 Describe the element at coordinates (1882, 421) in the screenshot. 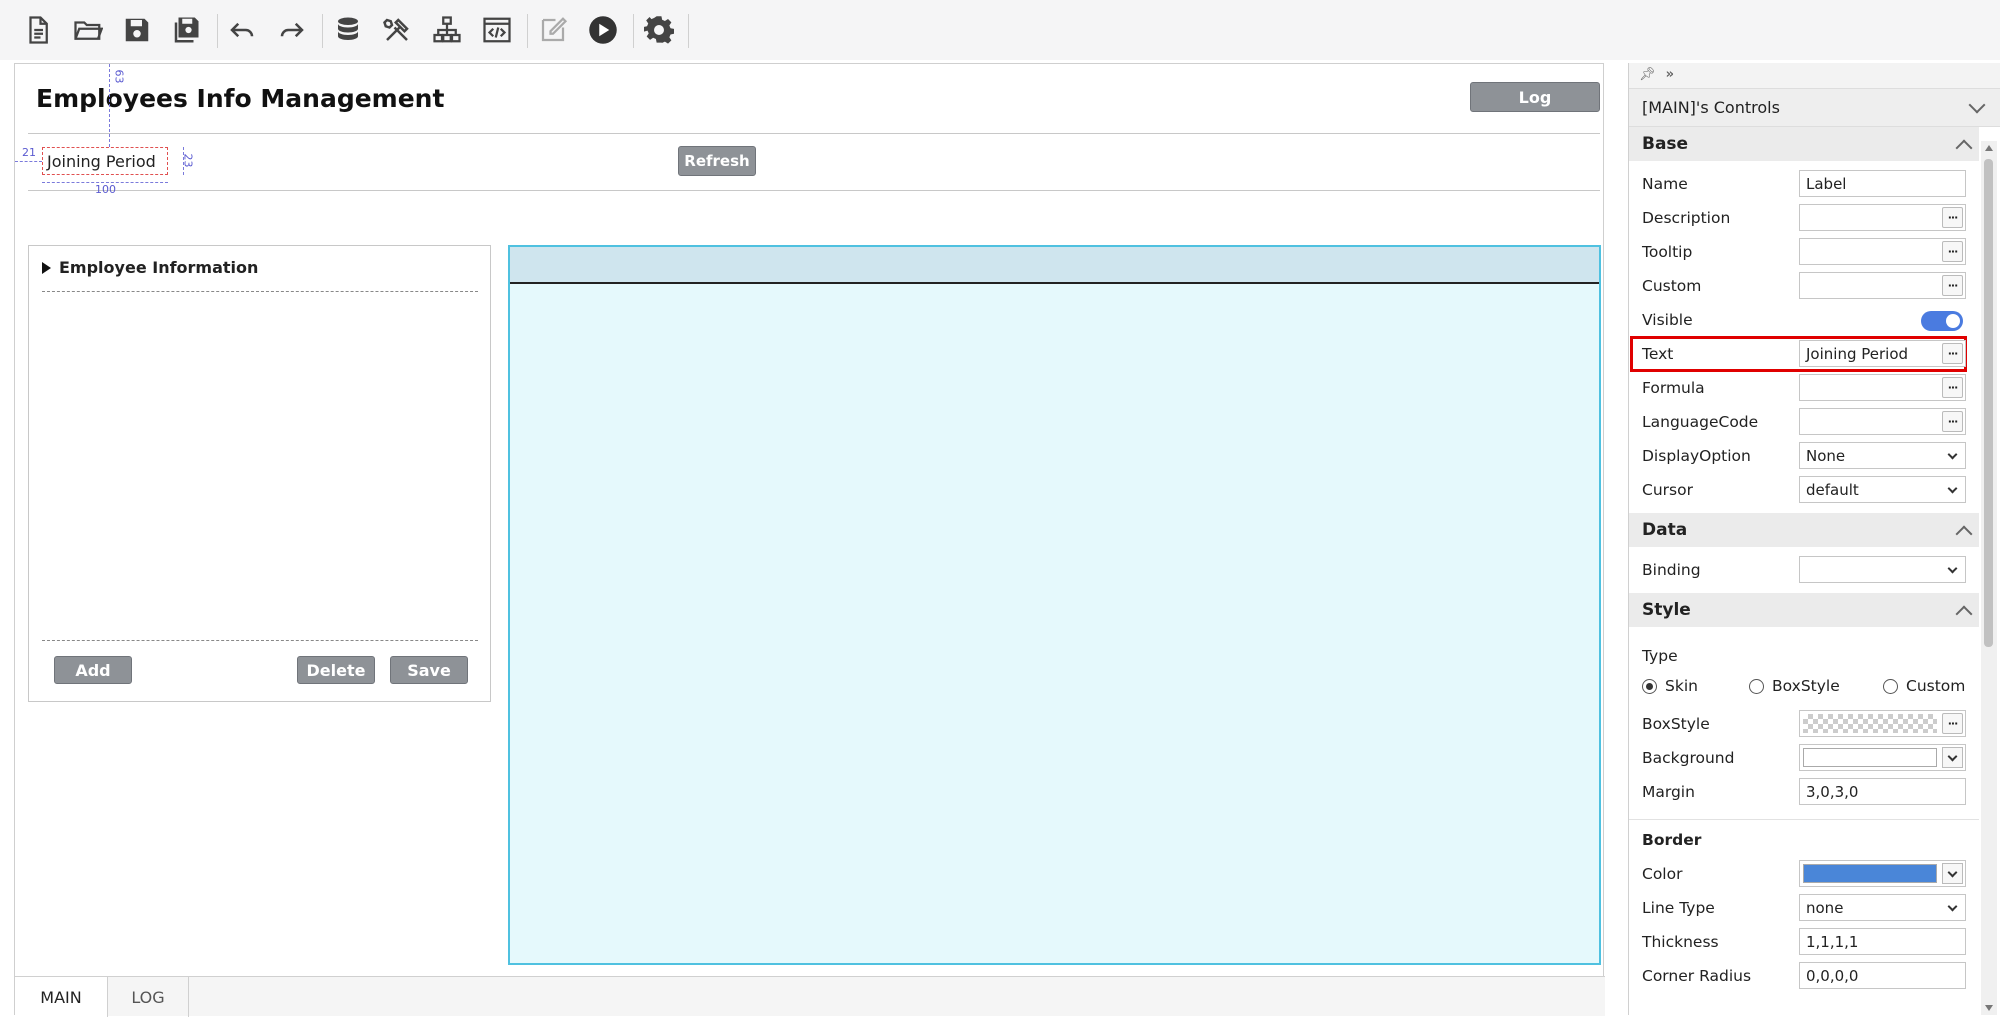

I see `languagecode-field: ···` at that location.